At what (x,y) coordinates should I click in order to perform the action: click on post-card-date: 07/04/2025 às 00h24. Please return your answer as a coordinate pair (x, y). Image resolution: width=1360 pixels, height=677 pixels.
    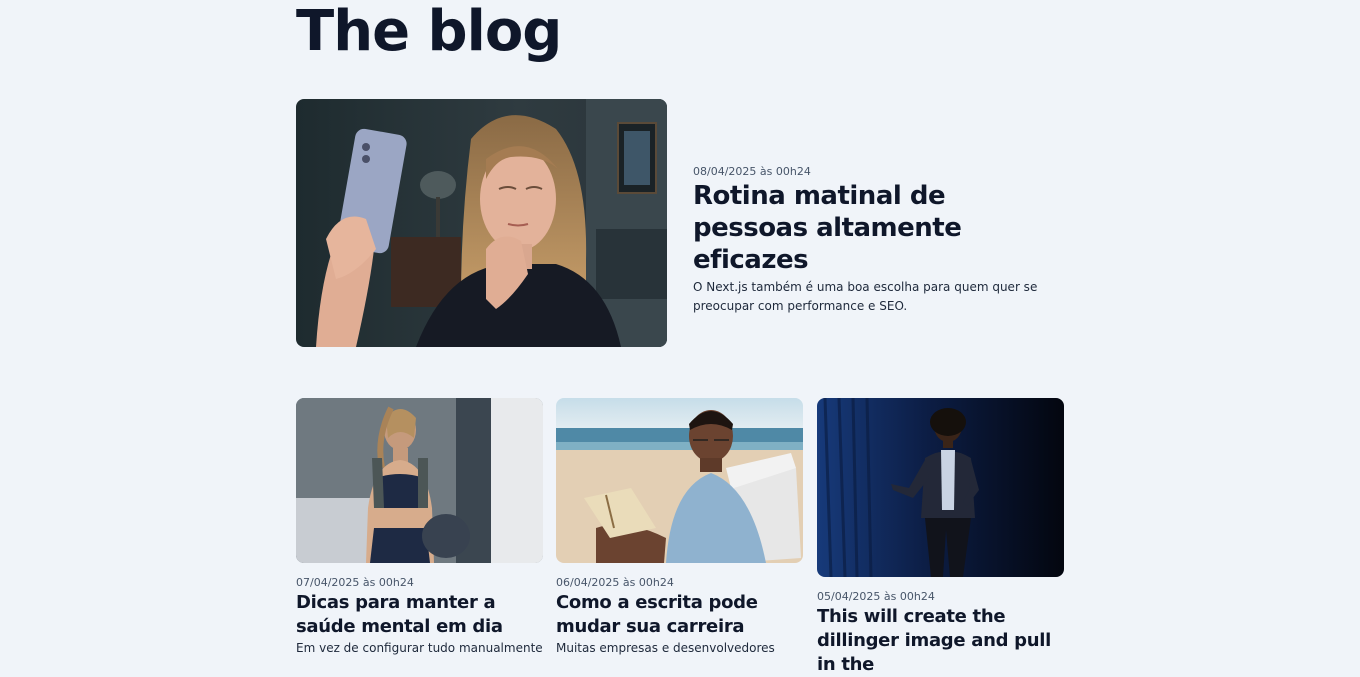
    Looking at the image, I should click on (355, 582).